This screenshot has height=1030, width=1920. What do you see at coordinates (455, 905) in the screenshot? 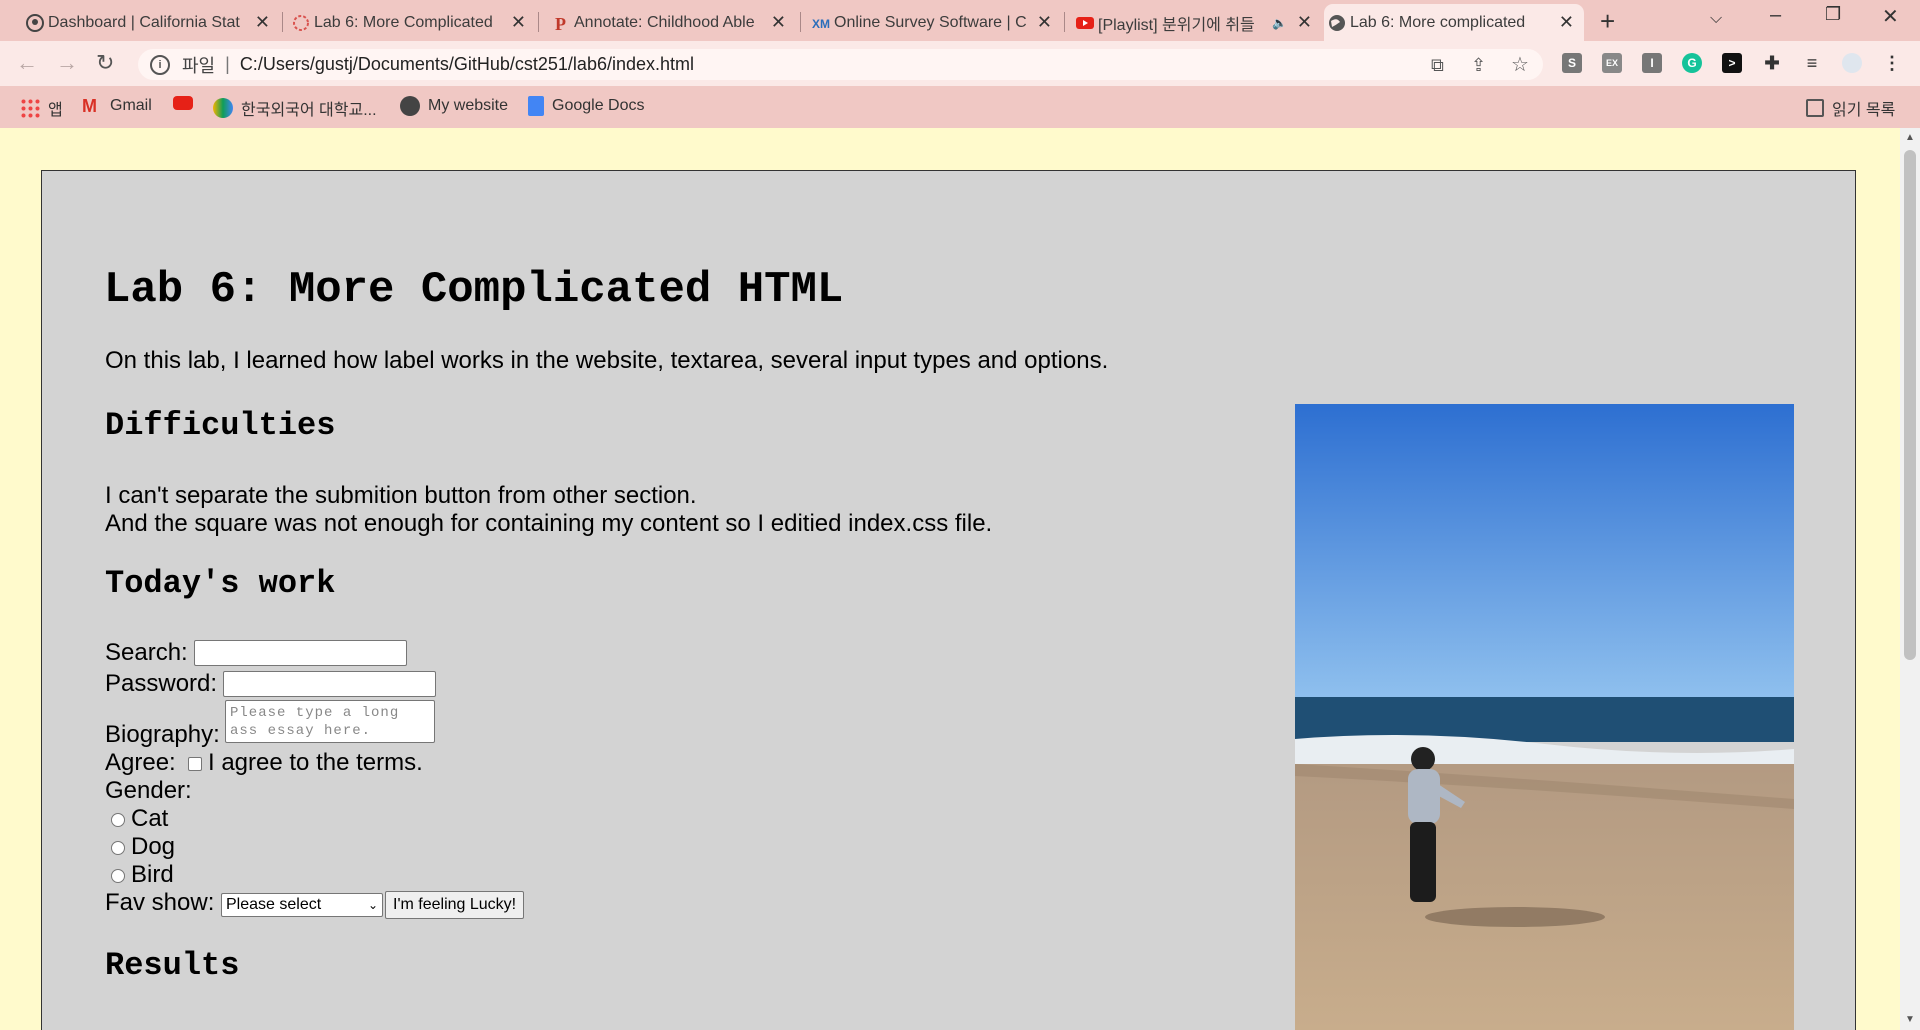
I see `submit-button: I'm feeling Lucky!` at bounding box center [455, 905].